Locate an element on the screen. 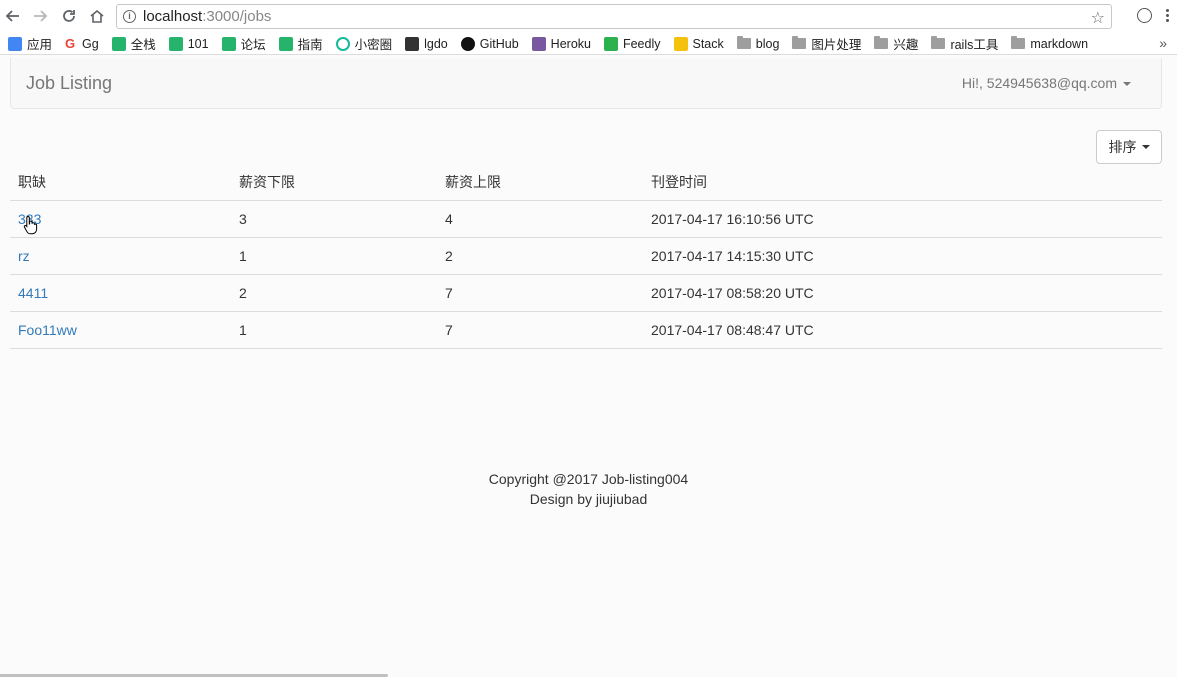 The height and width of the screenshot is (677, 1177). footer-copyright: Copyright @2017 Job-listing004 is located at coordinates (588, 479).